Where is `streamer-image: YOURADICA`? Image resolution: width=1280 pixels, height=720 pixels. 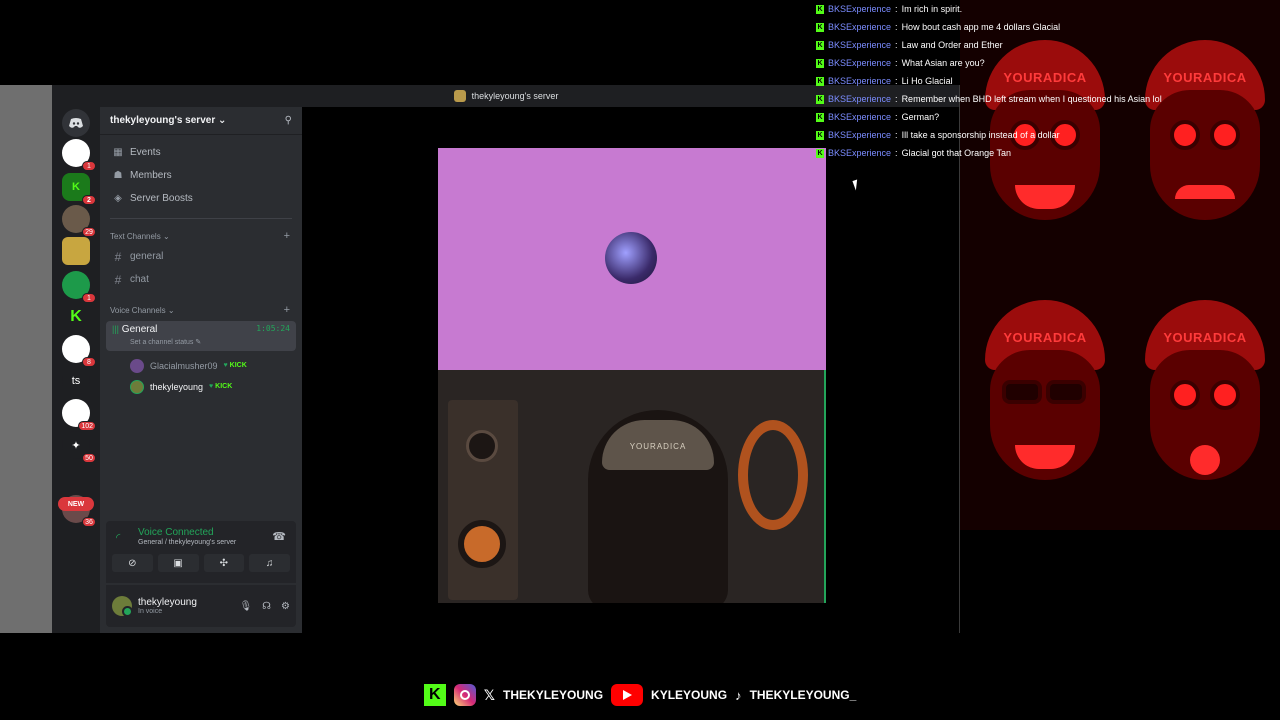
streamer-image: YOURADICA is located at coordinates (658, 506).